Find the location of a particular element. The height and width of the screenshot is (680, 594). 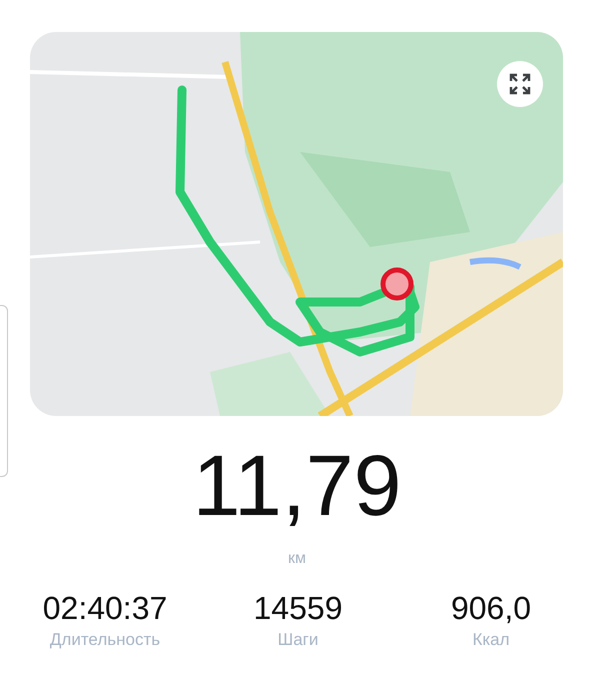

stat-label: Шаги is located at coordinates (298, 640).